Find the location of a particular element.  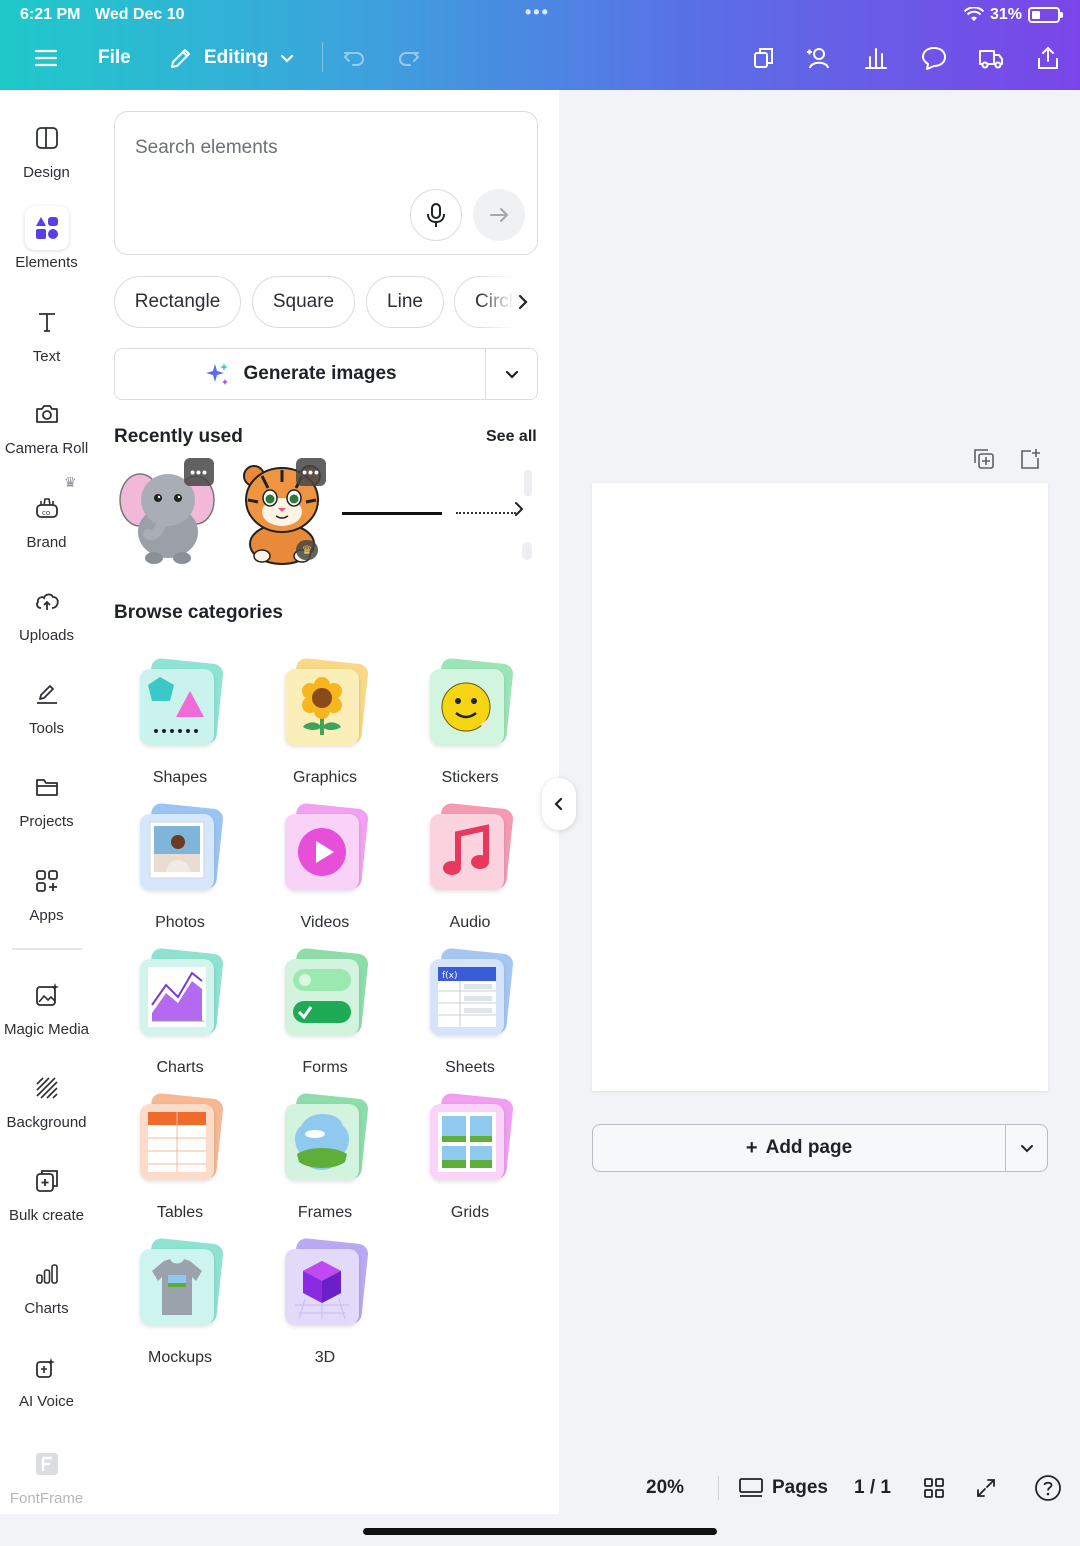

charts-category-icon is located at coordinates (181, 993).